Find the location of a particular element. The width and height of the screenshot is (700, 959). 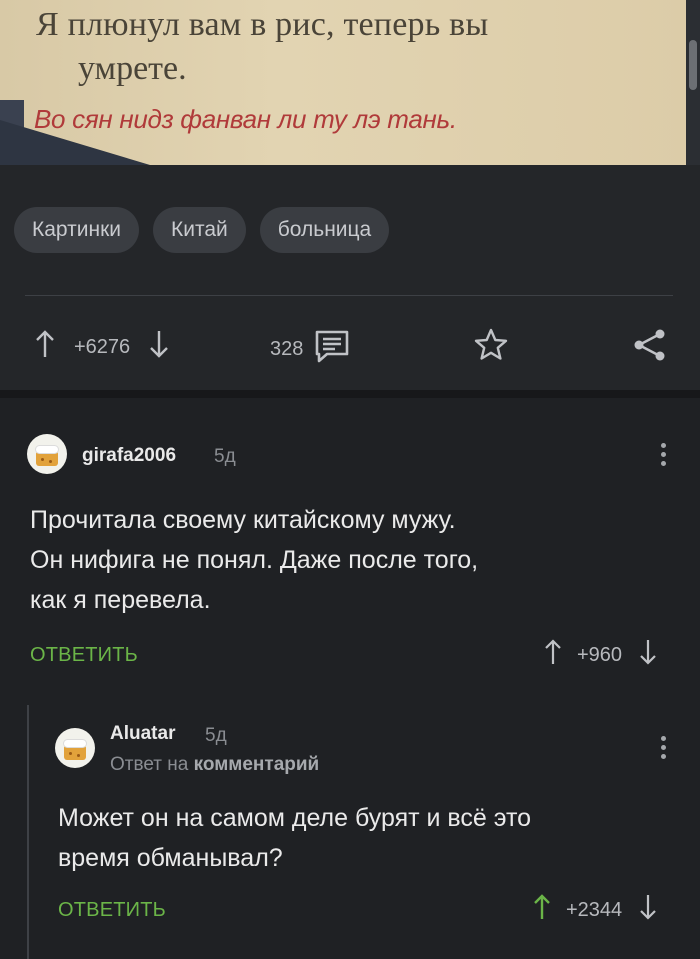

reply-to-info: Ответ на комментарий is located at coordinates (214, 765).